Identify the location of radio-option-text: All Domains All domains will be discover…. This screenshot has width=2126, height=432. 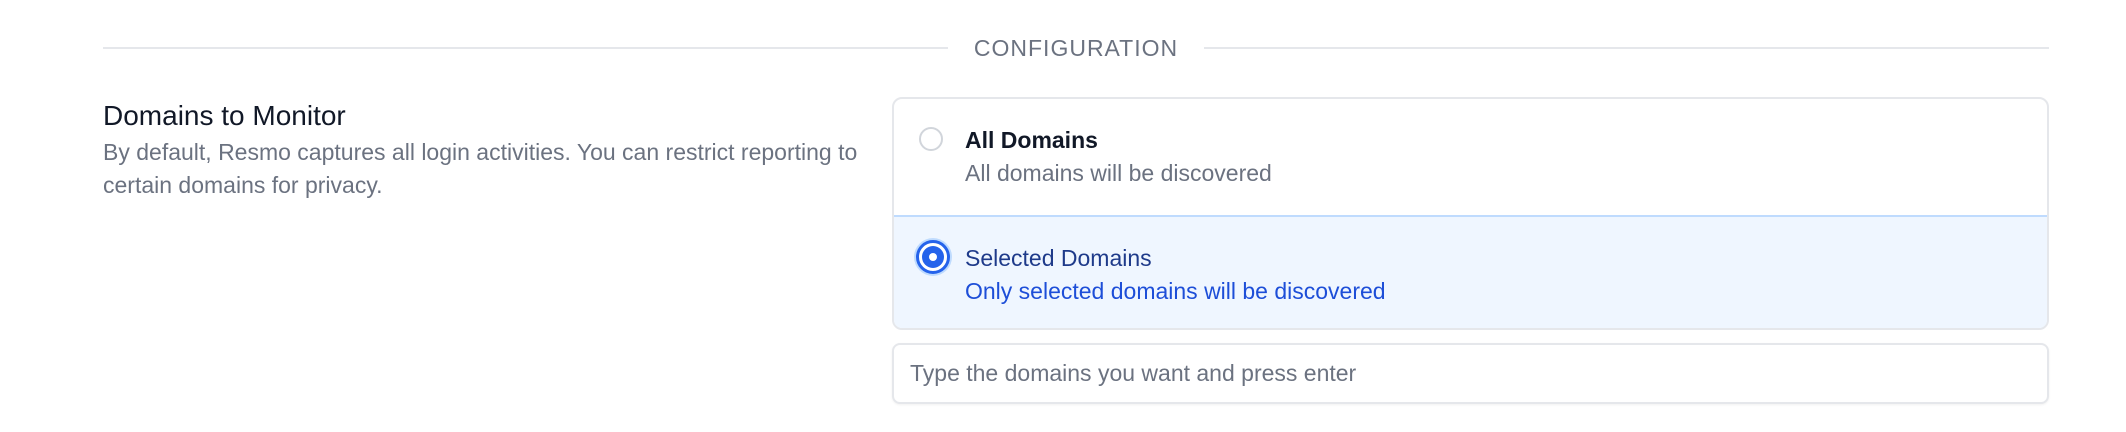
(1118, 157).